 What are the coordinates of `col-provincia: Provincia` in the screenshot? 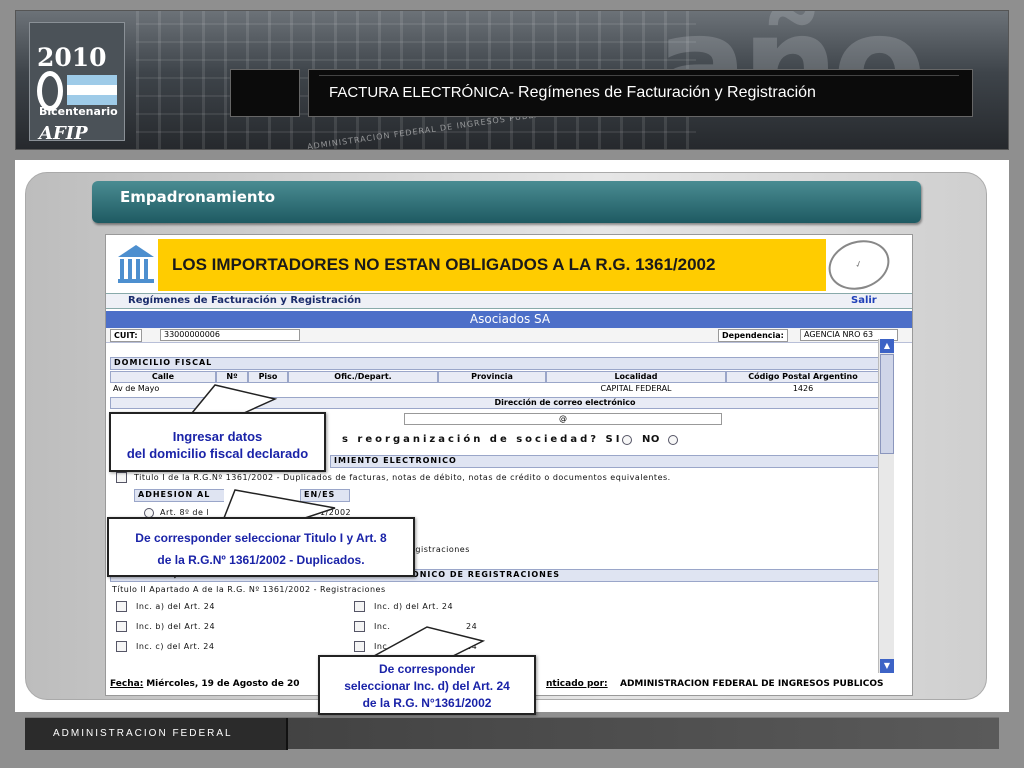 It's located at (492, 377).